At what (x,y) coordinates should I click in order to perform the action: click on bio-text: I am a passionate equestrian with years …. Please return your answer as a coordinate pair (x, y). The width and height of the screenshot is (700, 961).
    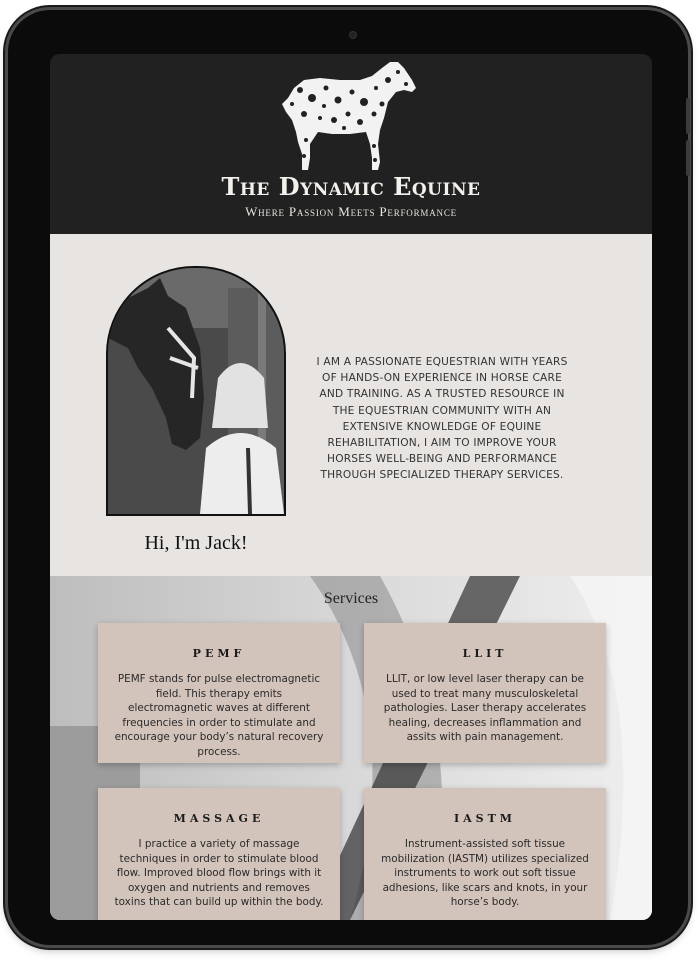
    Looking at the image, I should click on (442, 419).